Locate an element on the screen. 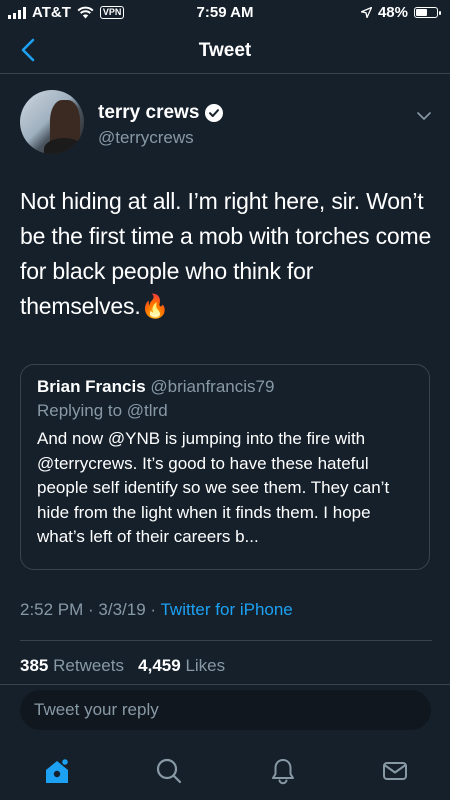 The width and height of the screenshot is (450, 800). quoted-tweet-header: Brian Francis @brianfrancis79 is located at coordinates (225, 387).